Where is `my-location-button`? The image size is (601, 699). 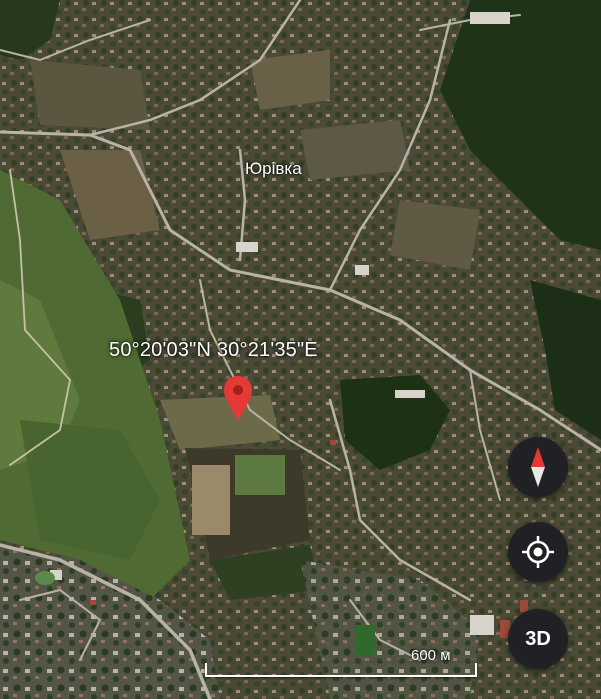 my-location-button is located at coordinates (538, 552).